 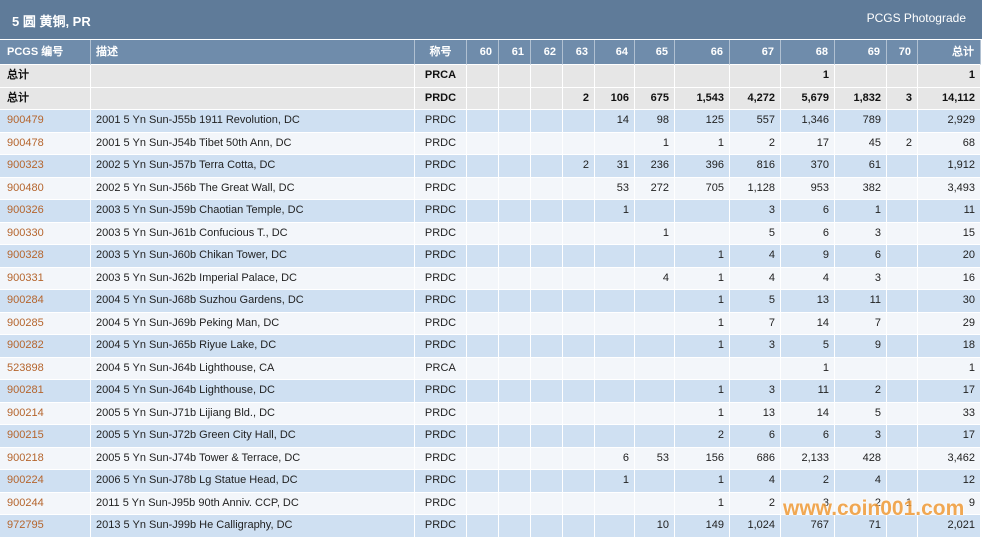 I want to click on pcgs-number-cell: 972795, so click(x=45, y=526).